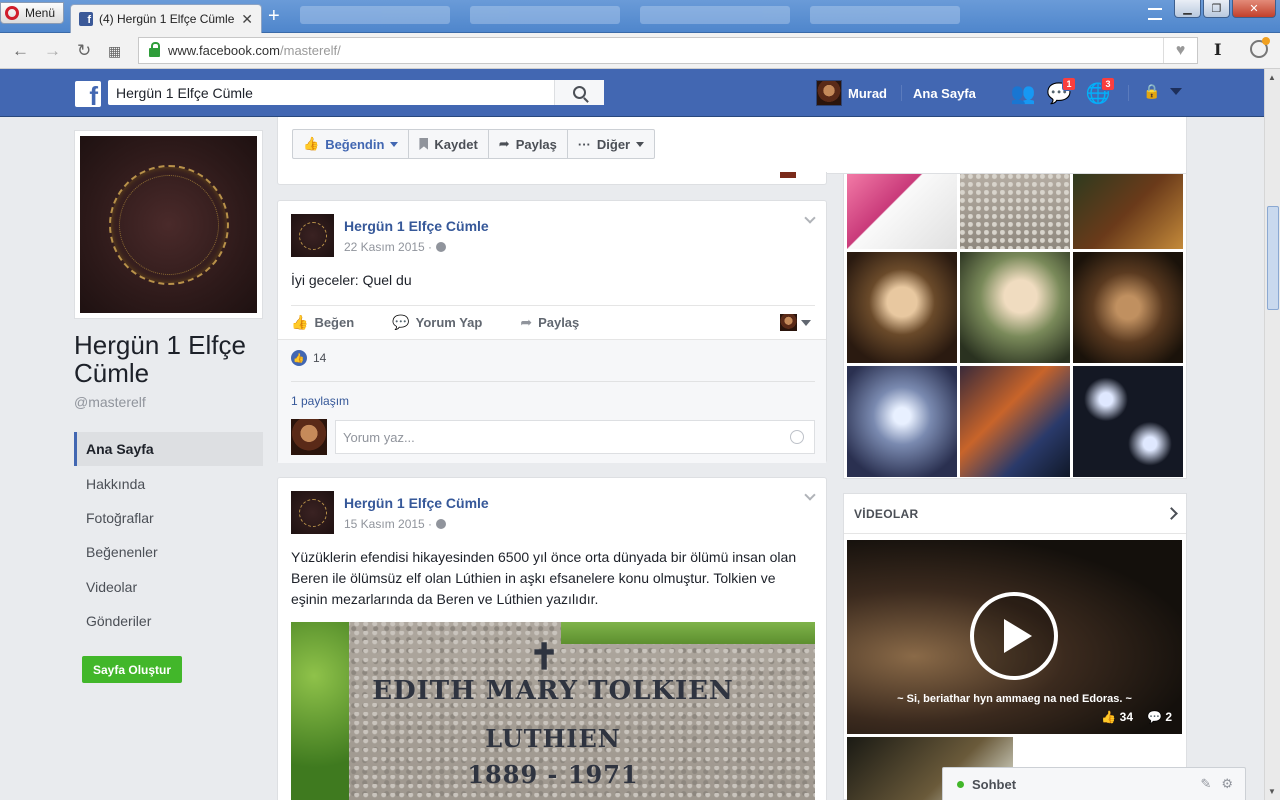 This screenshot has width=1280, height=800. I want to click on caret-down-icon, so click(640, 144).